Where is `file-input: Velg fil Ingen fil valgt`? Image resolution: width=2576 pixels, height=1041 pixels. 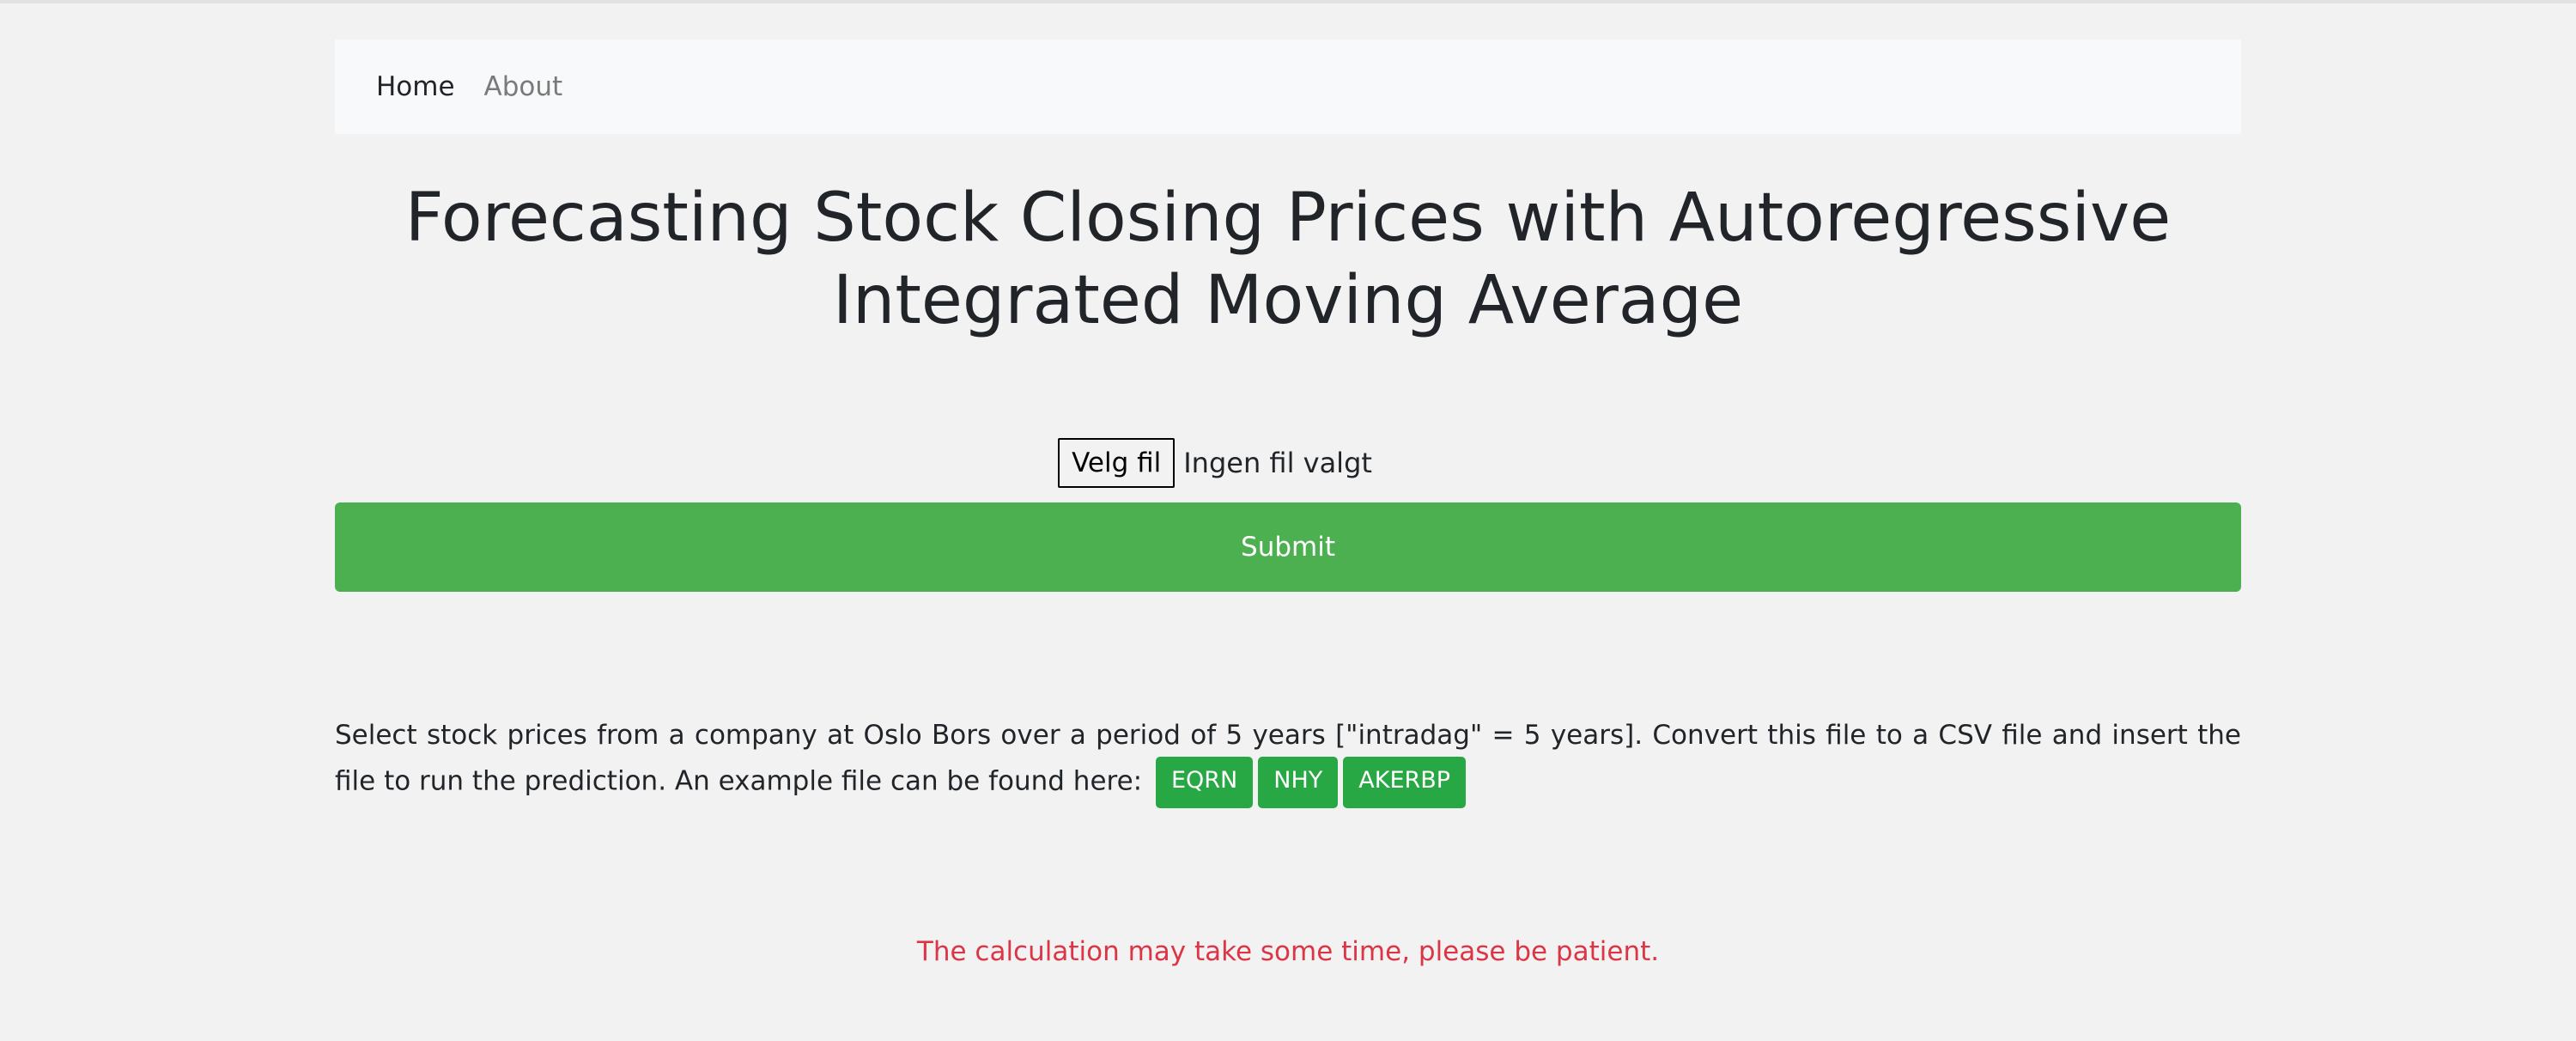 file-input: Velg fil Ingen fil valgt is located at coordinates (1215, 463).